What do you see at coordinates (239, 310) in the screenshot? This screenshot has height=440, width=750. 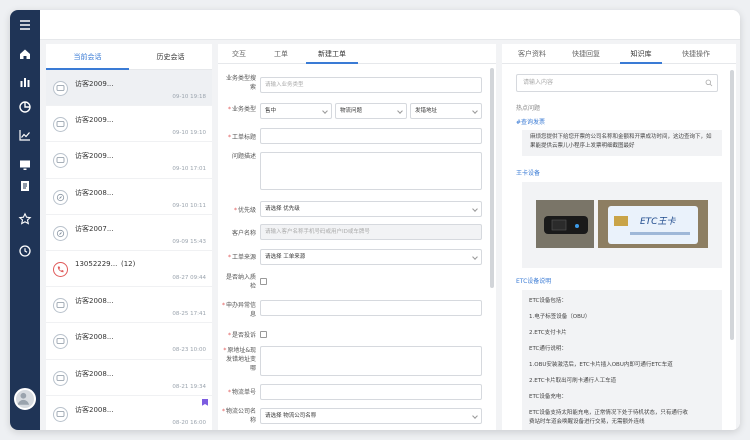 I see `field-label: *申办异常信息` at bounding box center [239, 310].